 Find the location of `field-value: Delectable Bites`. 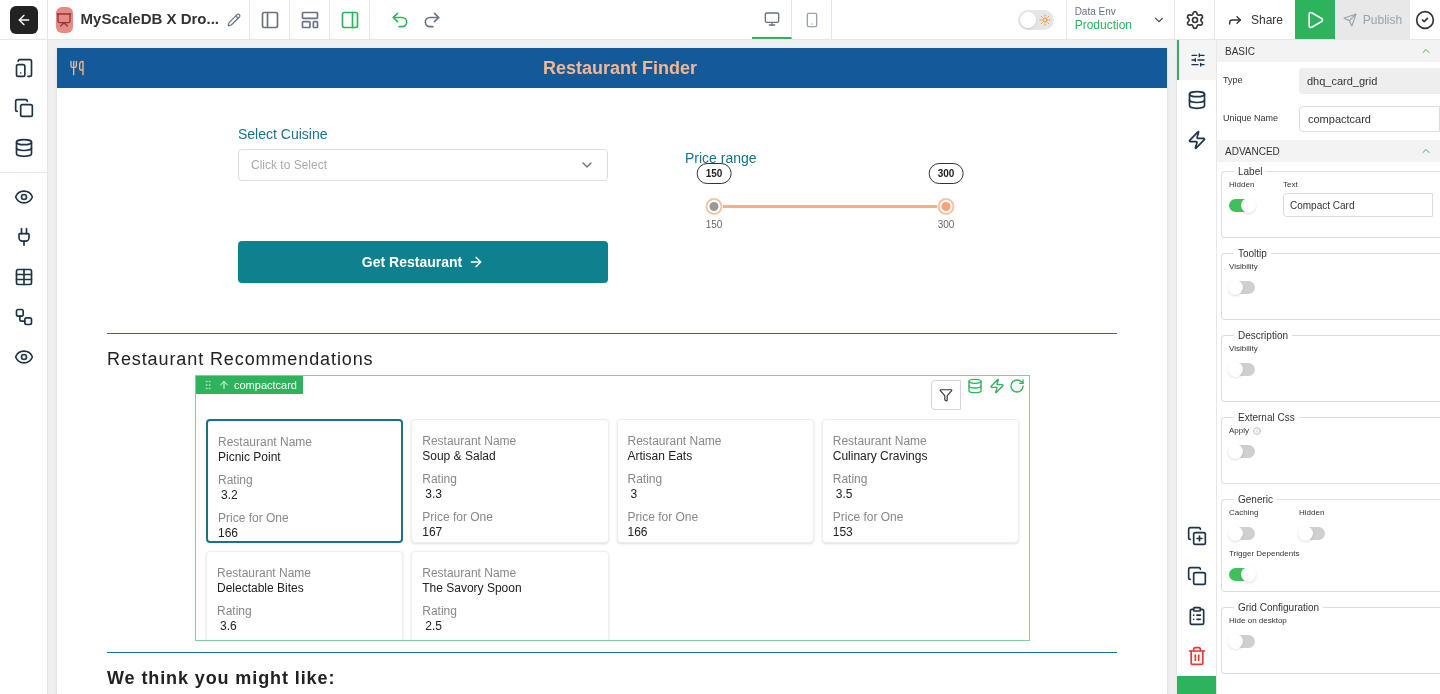

field-value: Delectable Bites is located at coordinates (261, 588).